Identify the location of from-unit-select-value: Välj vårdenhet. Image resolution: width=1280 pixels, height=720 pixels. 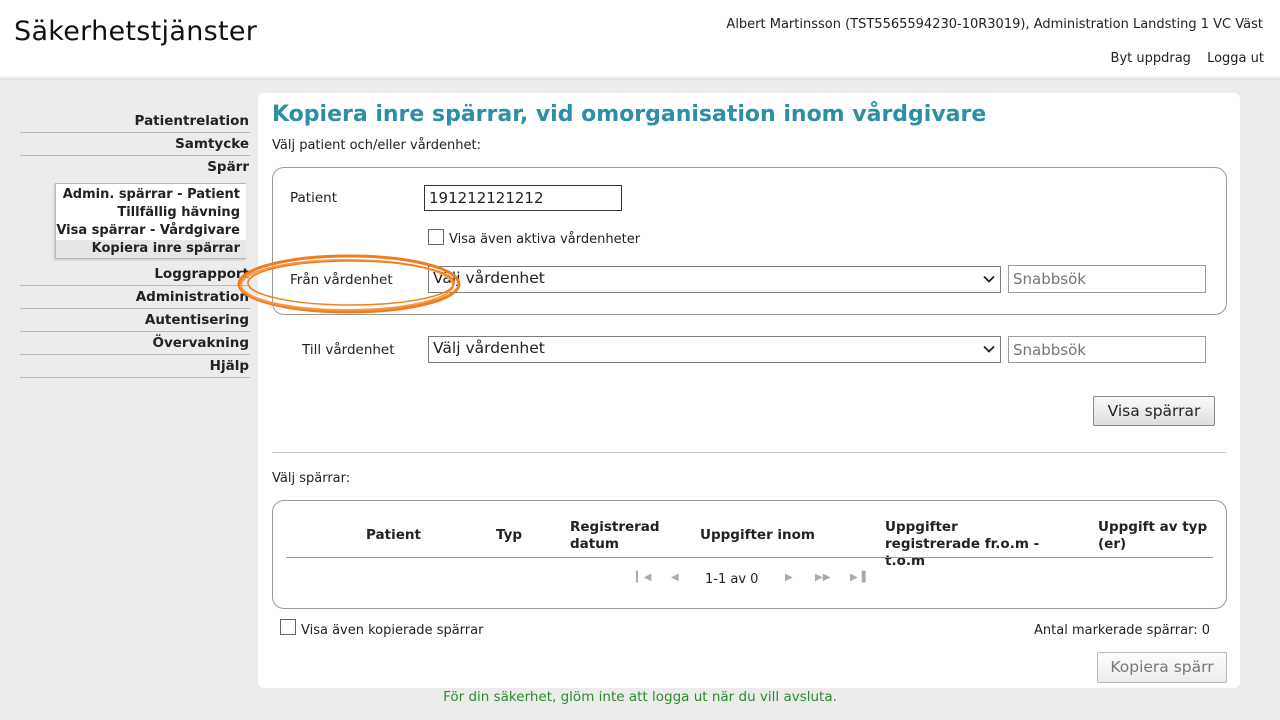
(489, 278).